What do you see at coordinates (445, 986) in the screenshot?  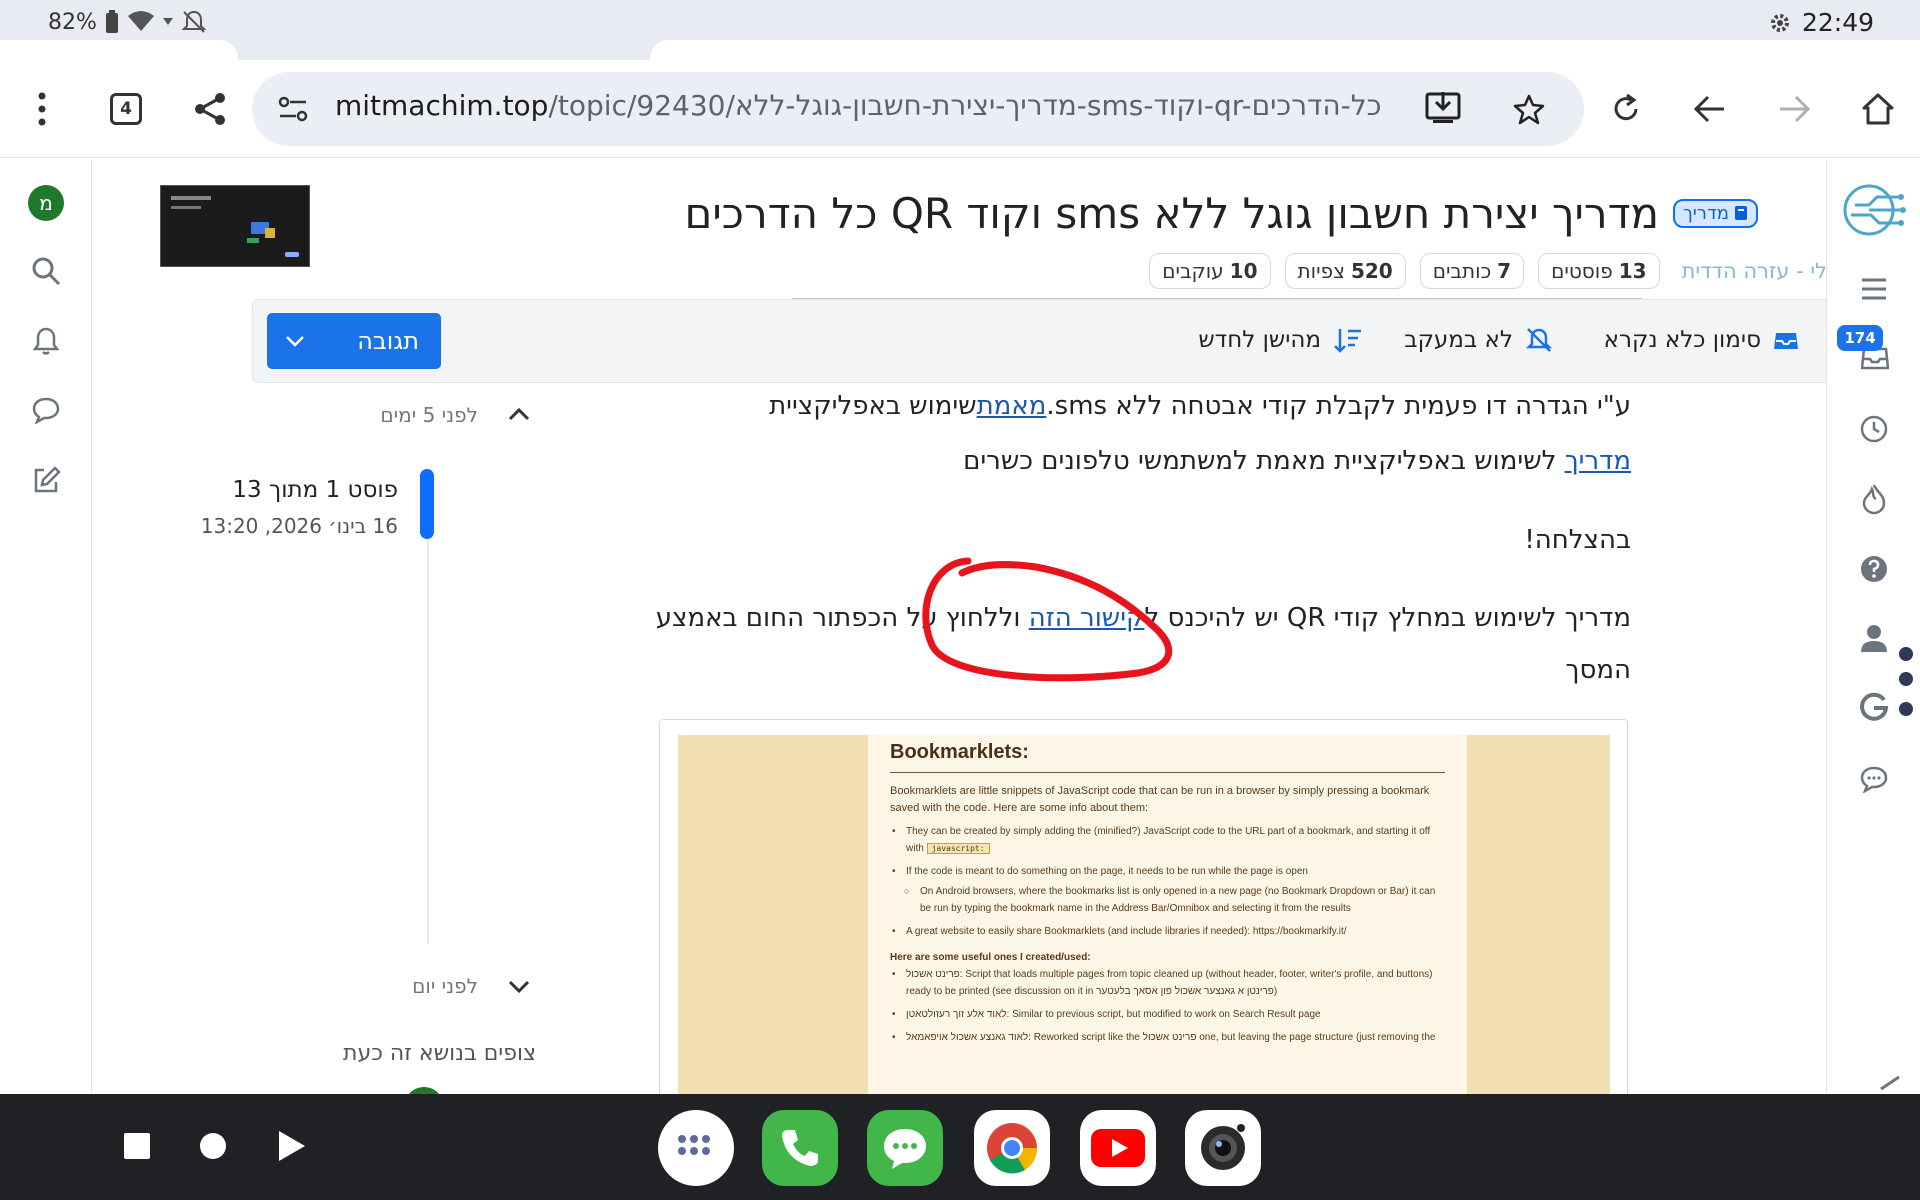 I see `timeline-bottom-label: לפני יום` at bounding box center [445, 986].